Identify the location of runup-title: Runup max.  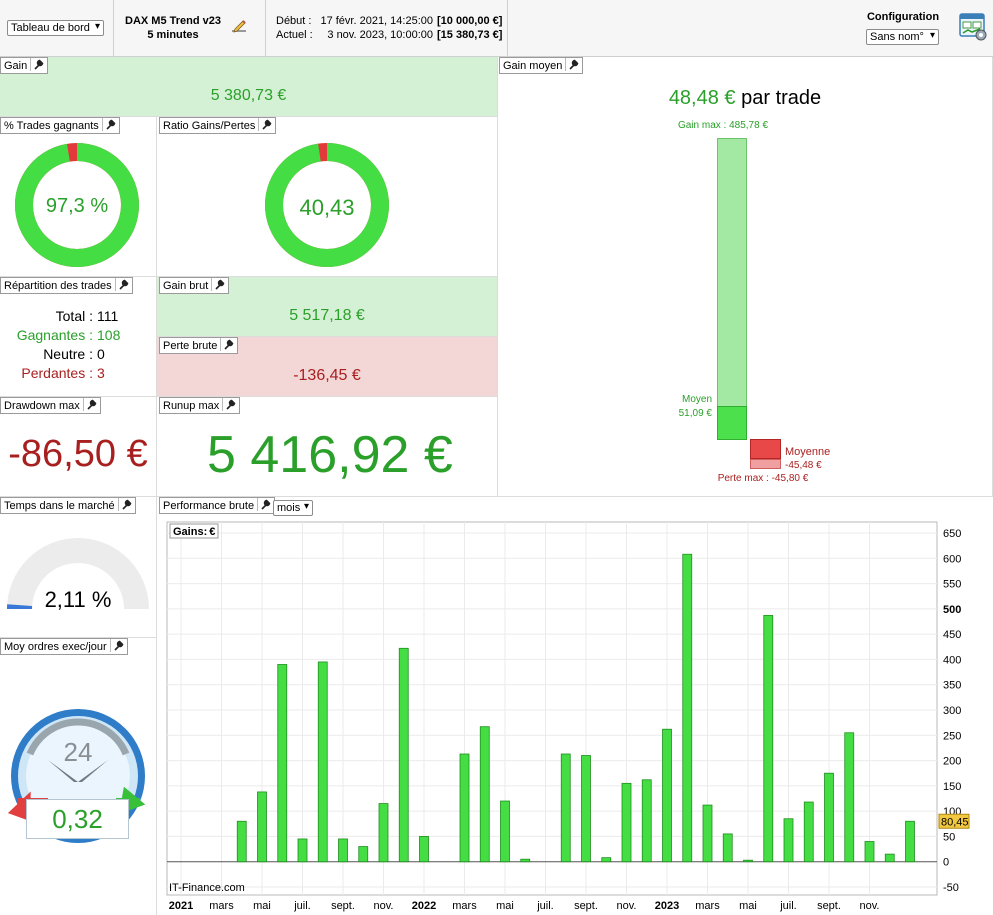
(200, 405).